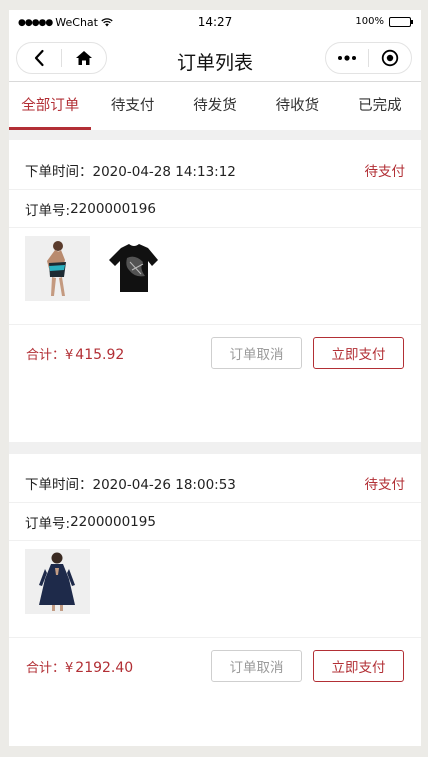 The image size is (428, 757). I want to click on order-time: 下单时间：2020-04-26 18:00:53, so click(130, 485).